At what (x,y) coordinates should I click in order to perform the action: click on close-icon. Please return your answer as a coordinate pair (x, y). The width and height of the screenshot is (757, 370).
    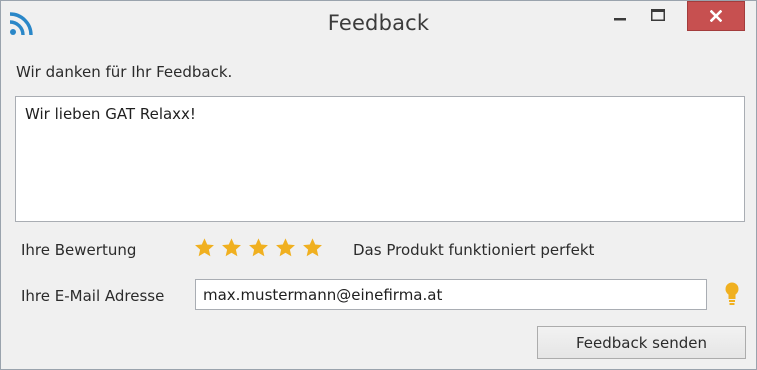
    Looking at the image, I should click on (716, 16).